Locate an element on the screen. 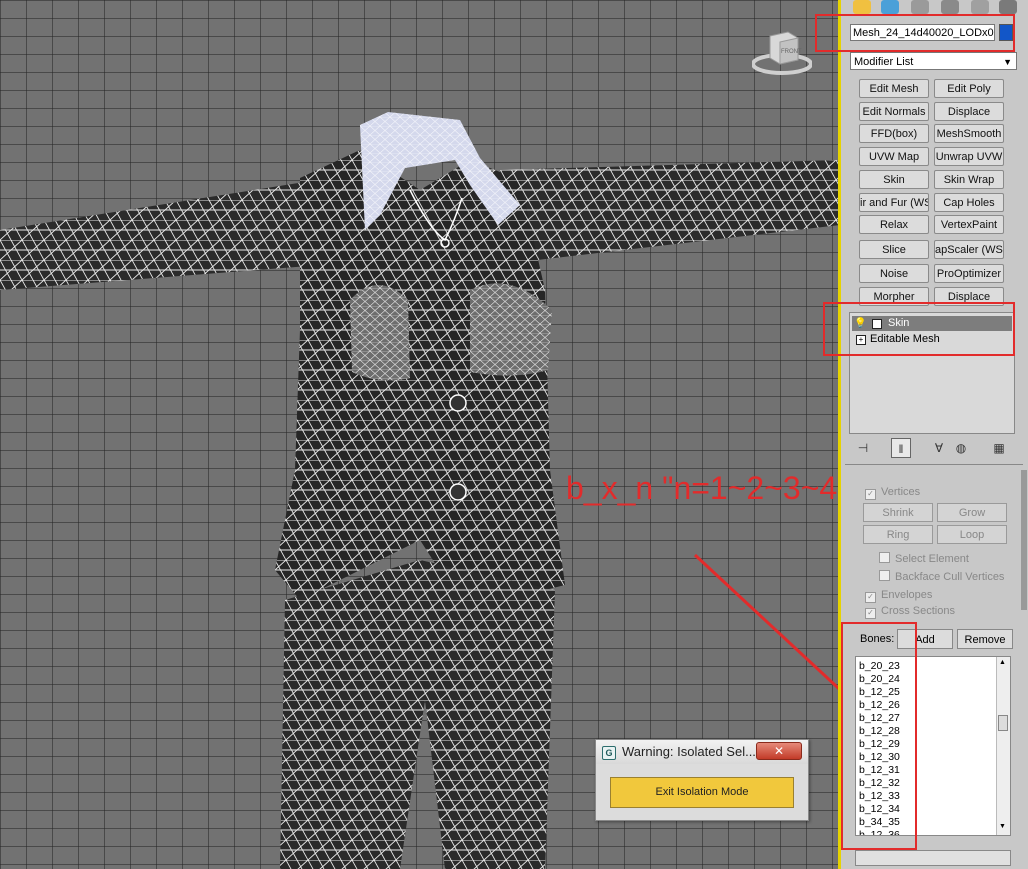  divider is located at coordinates (934, 464).